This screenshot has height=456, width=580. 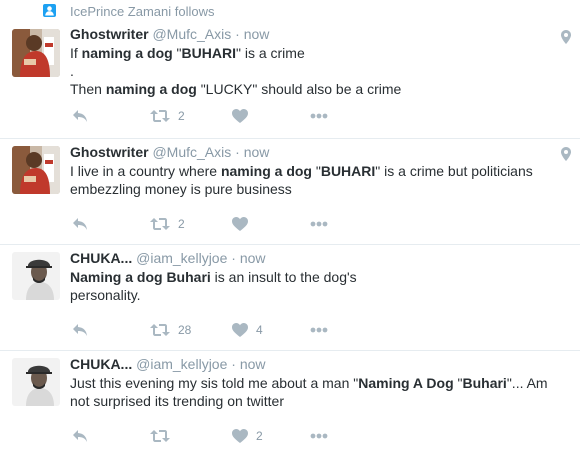 I want to click on tweet-actions: 28 4, so click(x=220, y=330).